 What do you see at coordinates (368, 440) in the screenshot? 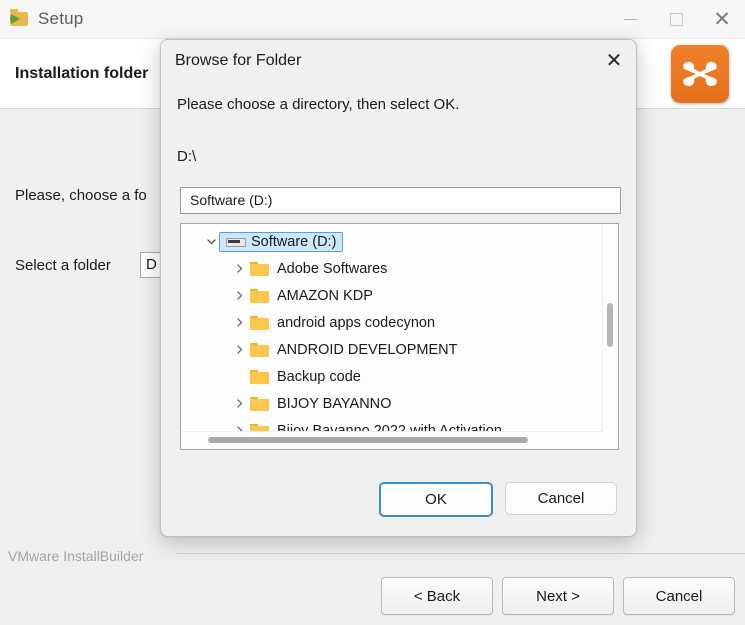
I see `horizontal-scrollbar-thumb` at bounding box center [368, 440].